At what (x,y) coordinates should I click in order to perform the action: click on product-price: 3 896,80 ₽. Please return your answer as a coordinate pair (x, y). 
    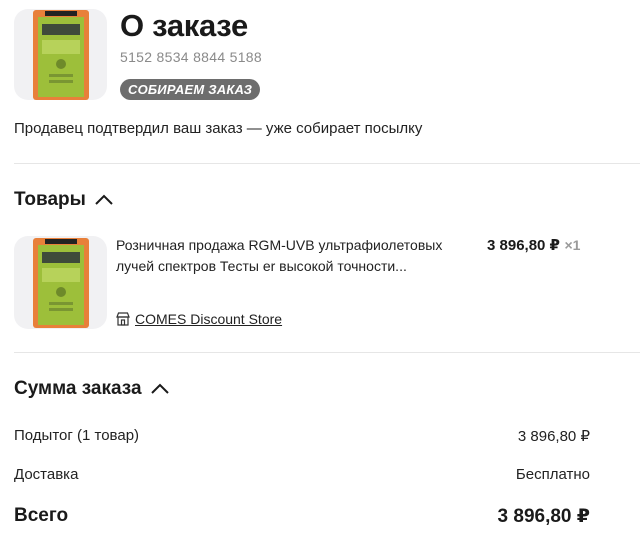
    Looking at the image, I should click on (523, 245).